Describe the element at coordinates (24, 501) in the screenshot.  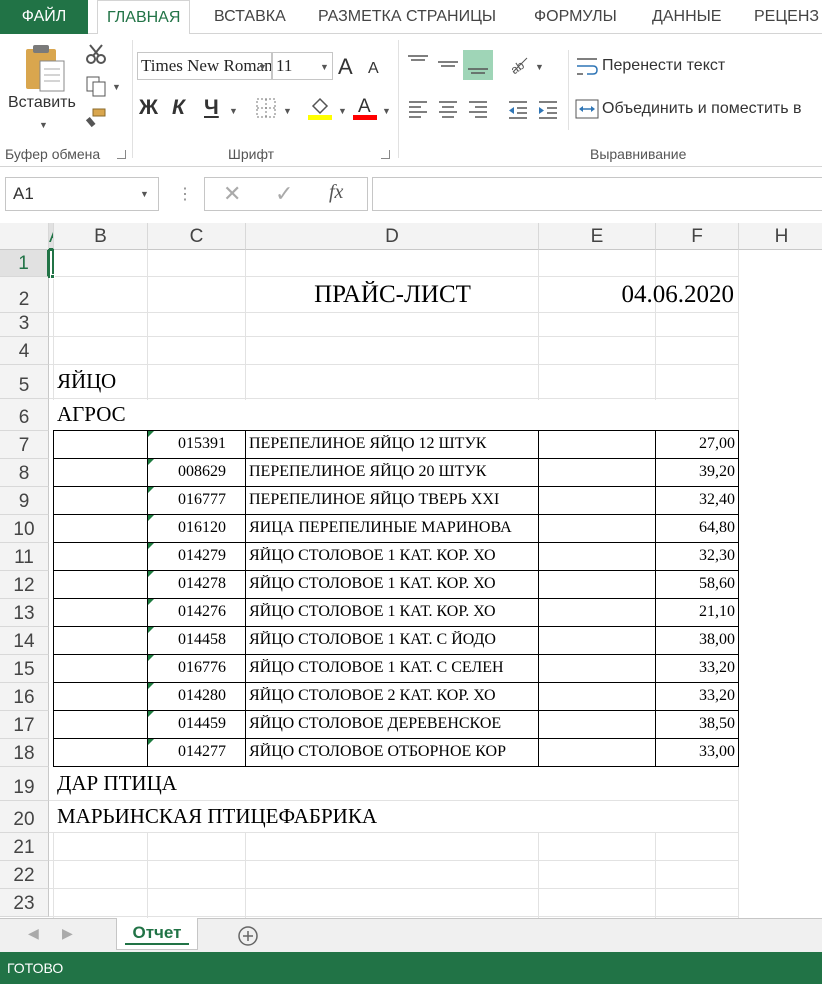
I see `row-header: 9` at that location.